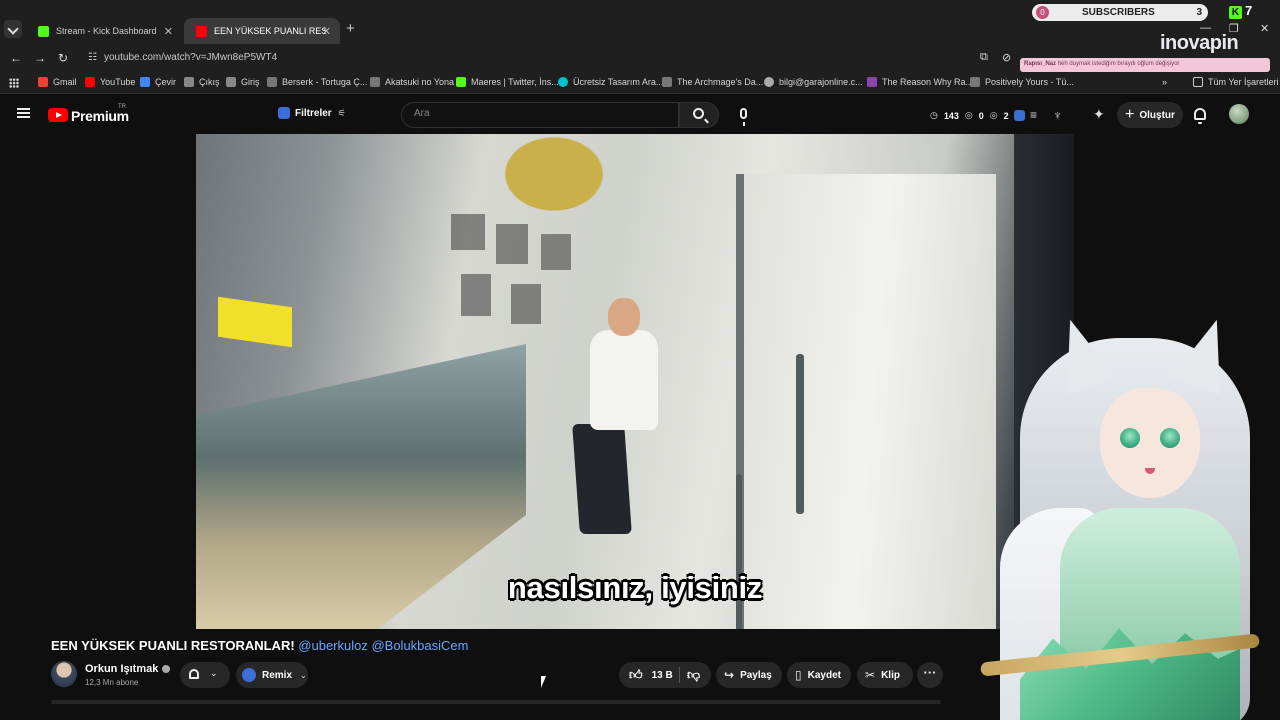 This screenshot has height=720, width=1280. What do you see at coordinates (624, 380) in the screenshot?
I see `video-scene-person-body` at bounding box center [624, 380].